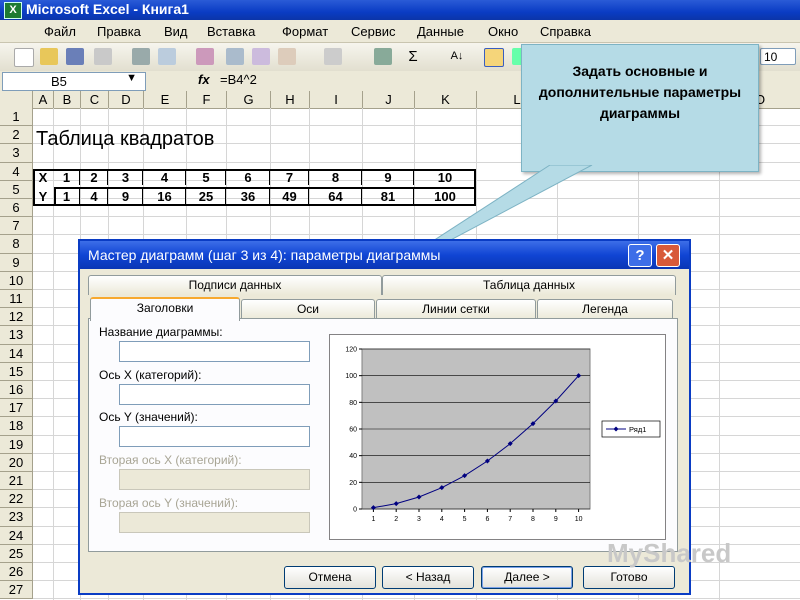 Image resolution: width=800 pixels, height=600 pixels. What do you see at coordinates (16, 444) in the screenshot?
I see `row-header: 19` at bounding box center [16, 444].